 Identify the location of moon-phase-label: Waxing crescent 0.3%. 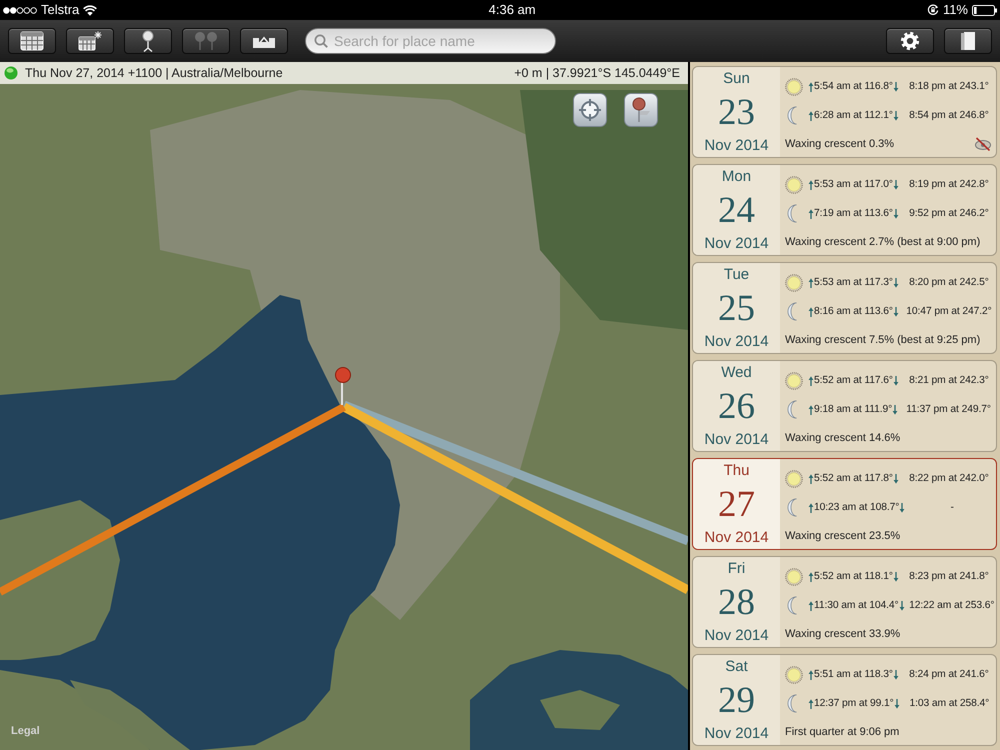
(839, 144).